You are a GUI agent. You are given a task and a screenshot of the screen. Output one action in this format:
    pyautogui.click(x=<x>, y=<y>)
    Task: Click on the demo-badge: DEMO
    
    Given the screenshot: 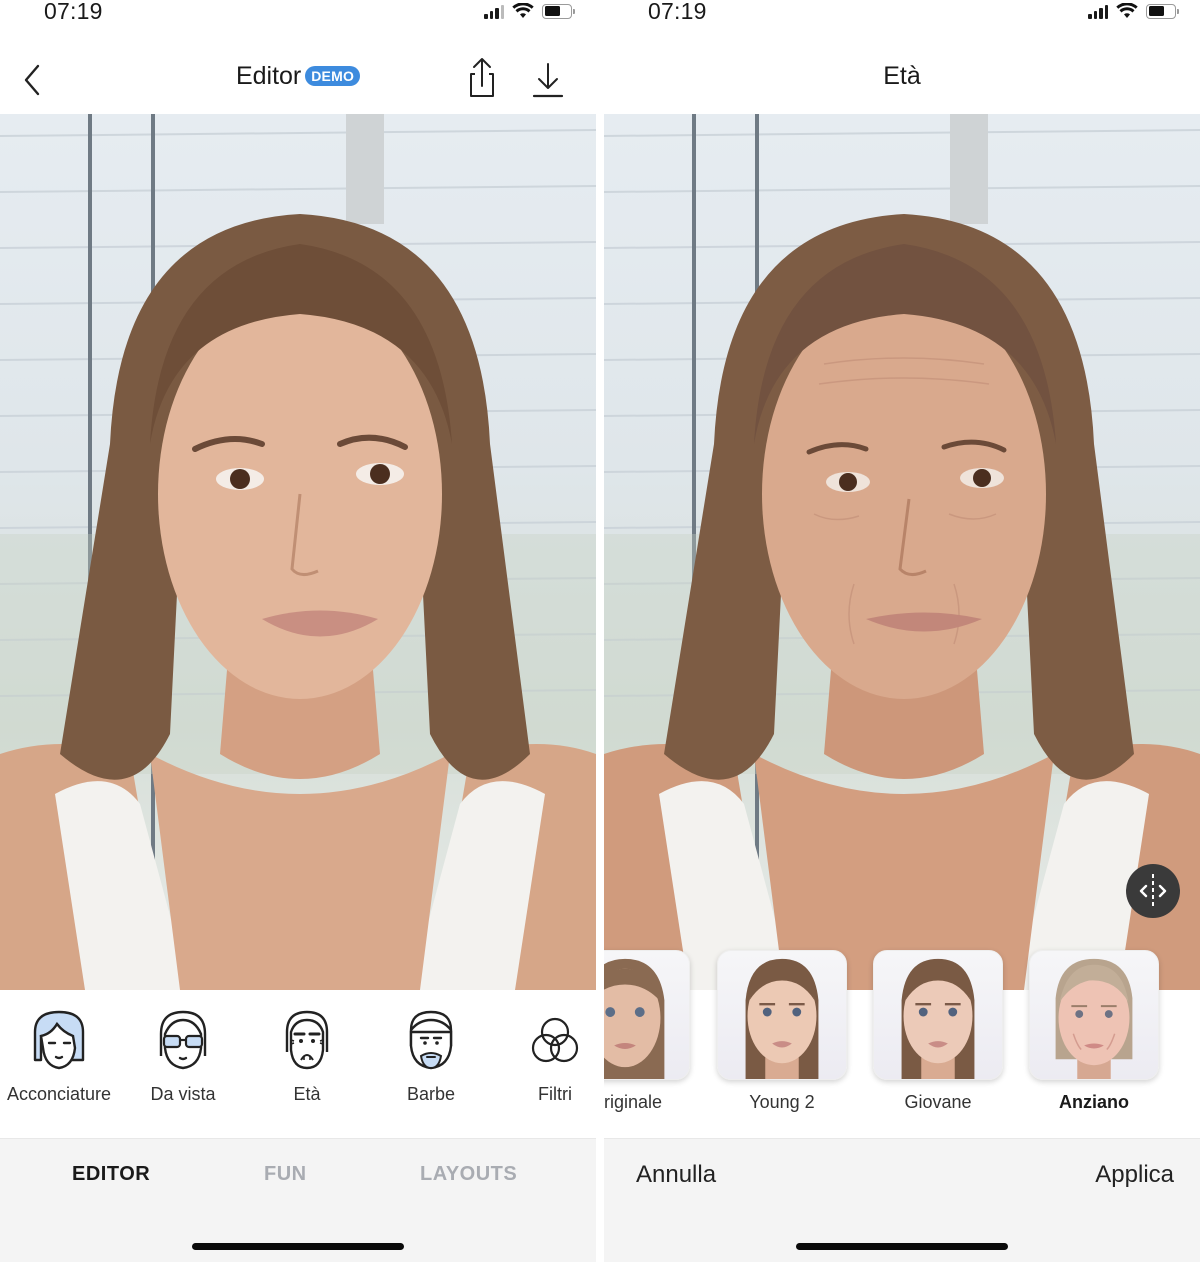 What is the action you would take?
    pyautogui.click(x=333, y=76)
    